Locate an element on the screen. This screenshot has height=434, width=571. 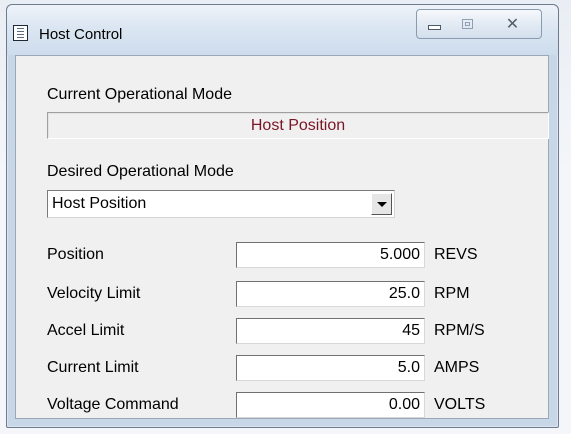
window-title: Host Control is located at coordinates (81, 34).